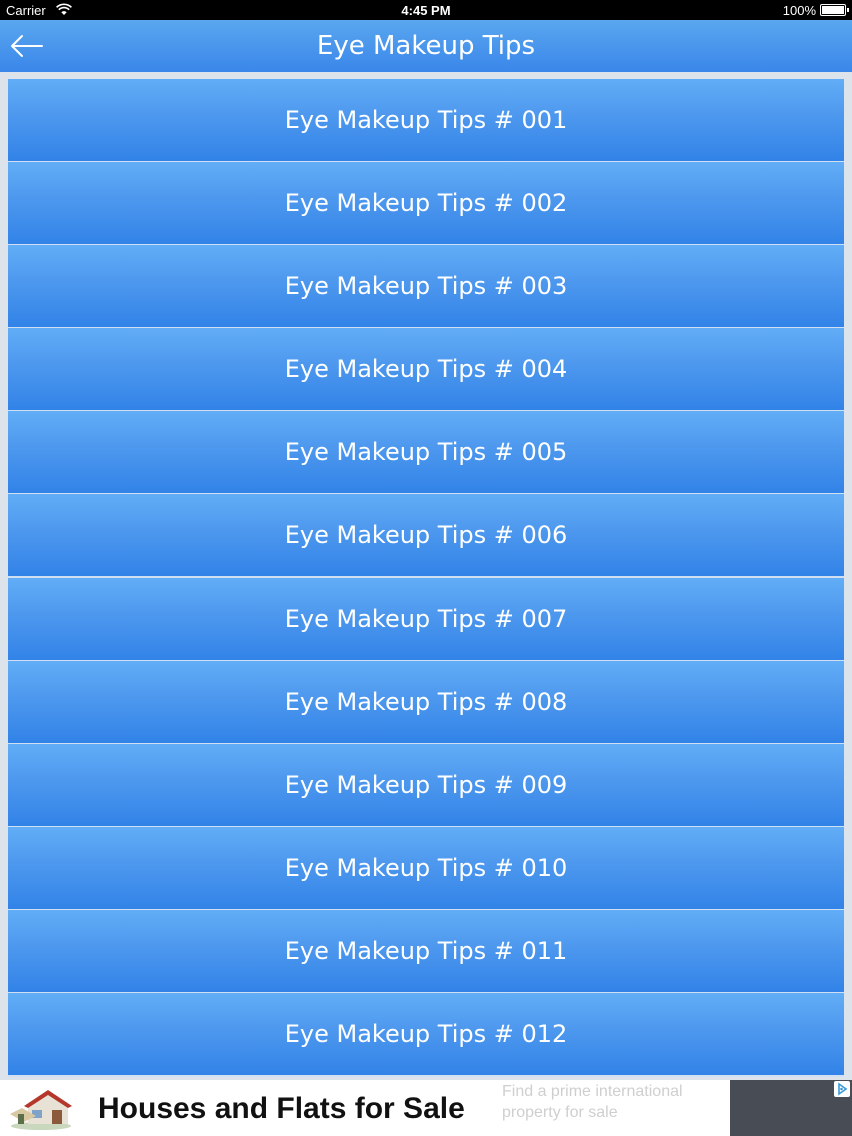 The height and width of the screenshot is (1136, 852). What do you see at coordinates (41, 1110) in the screenshot?
I see `house-icon` at bounding box center [41, 1110].